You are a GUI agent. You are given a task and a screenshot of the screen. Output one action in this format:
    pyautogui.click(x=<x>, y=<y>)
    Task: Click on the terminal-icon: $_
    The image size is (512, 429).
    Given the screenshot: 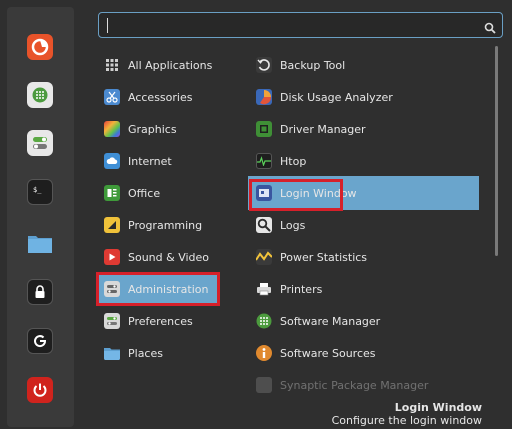 What is the action you would take?
    pyautogui.click(x=40, y=192)
    